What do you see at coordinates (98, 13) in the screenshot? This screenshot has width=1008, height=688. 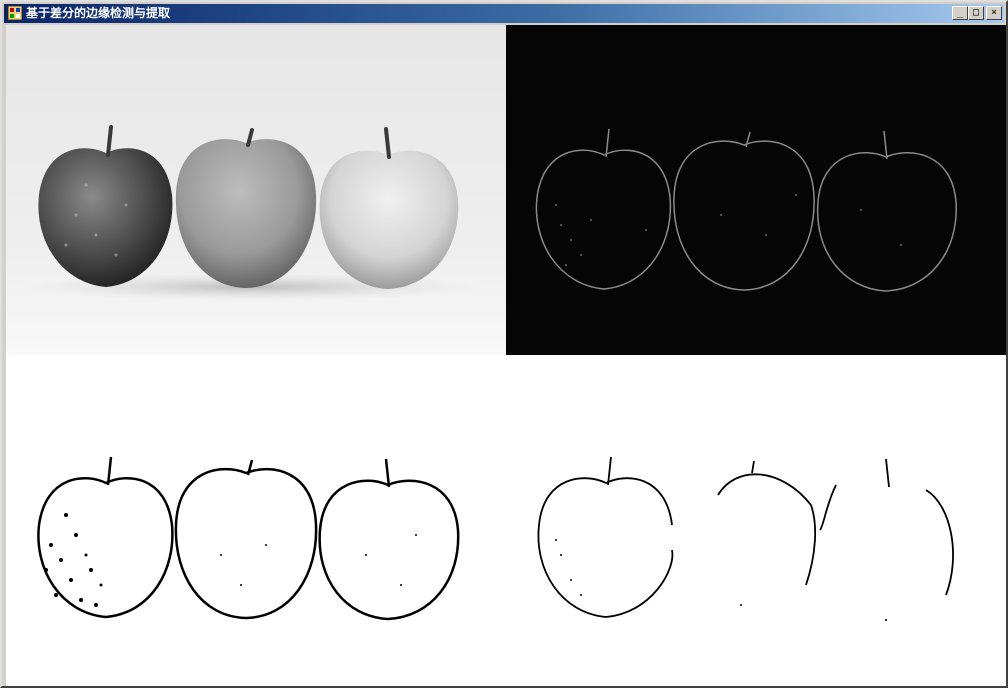 I see `window-title: 基于差分的边缘检测与提取` at bounding box center [98, 13].